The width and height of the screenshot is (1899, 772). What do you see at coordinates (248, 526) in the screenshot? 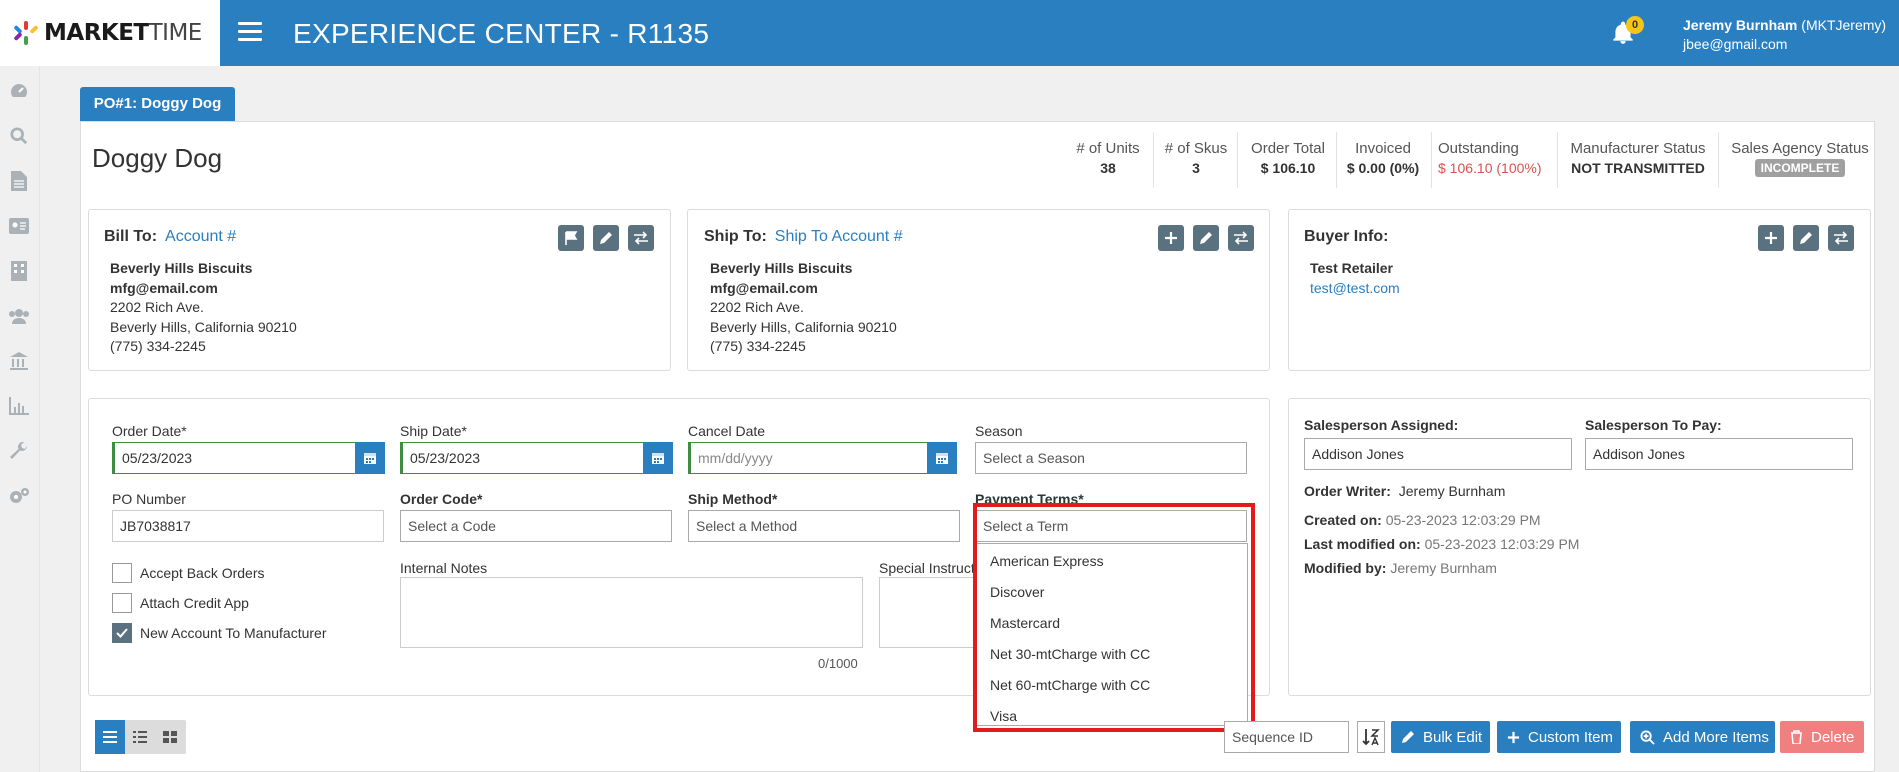
I see `po-number-input: JB7038817` at bounding box center [248, 526].